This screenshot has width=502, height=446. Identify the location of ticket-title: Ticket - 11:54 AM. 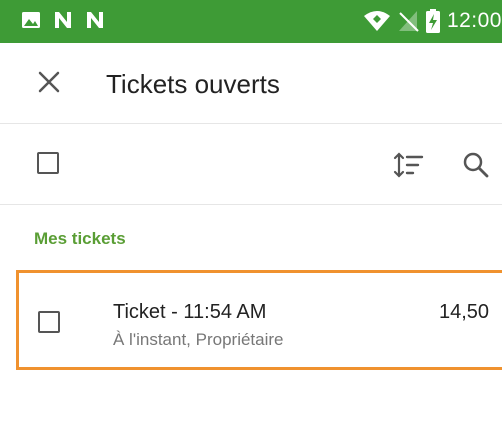
(190, 312).